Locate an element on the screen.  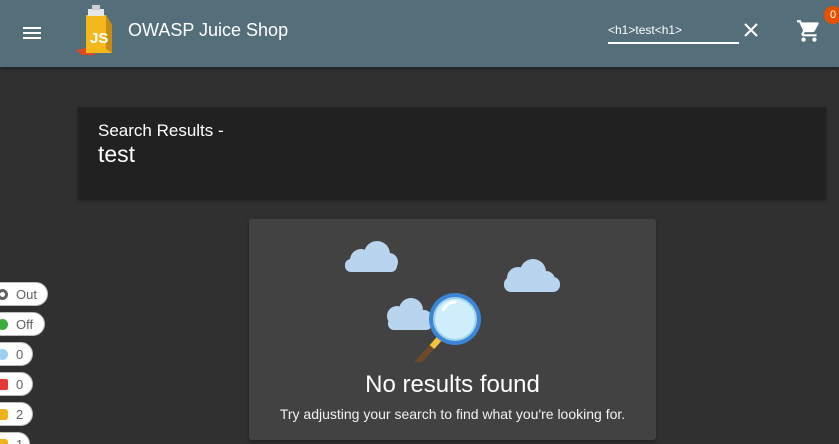
svg-text: JS is located at coordinates (99, 38).